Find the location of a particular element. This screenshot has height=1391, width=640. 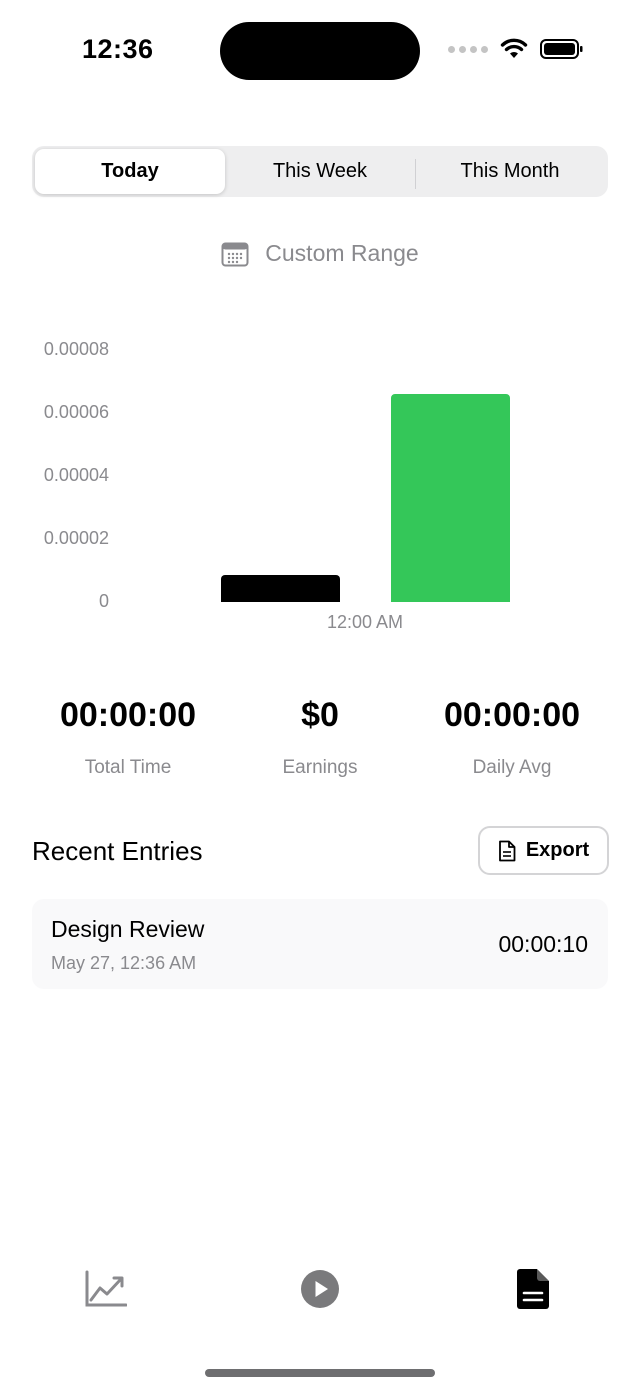

range-segmented-control: Today This Week This Month is located at coordinates (320, 171).